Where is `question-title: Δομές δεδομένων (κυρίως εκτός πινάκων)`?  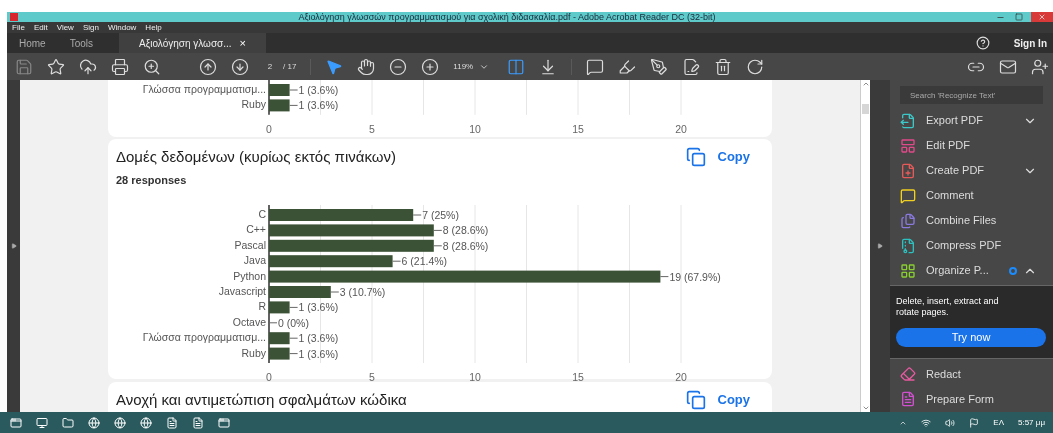 question-title: Δομές δεδομένων (κυρίως εκτός πινάκων) is located at coordinates (256, 156).